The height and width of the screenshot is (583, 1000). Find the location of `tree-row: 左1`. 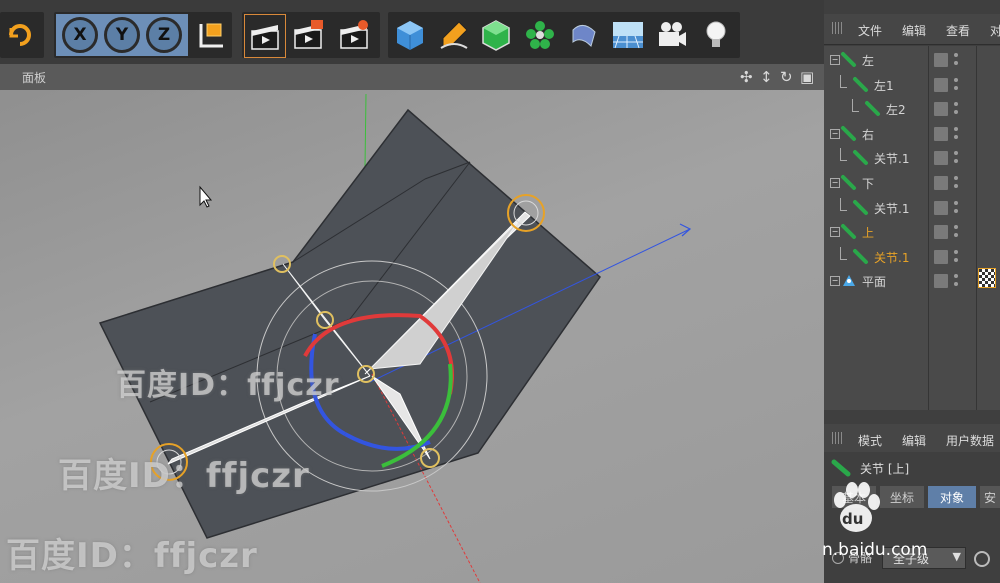

tree-row: 左1 is located at coordinates (912, 85).